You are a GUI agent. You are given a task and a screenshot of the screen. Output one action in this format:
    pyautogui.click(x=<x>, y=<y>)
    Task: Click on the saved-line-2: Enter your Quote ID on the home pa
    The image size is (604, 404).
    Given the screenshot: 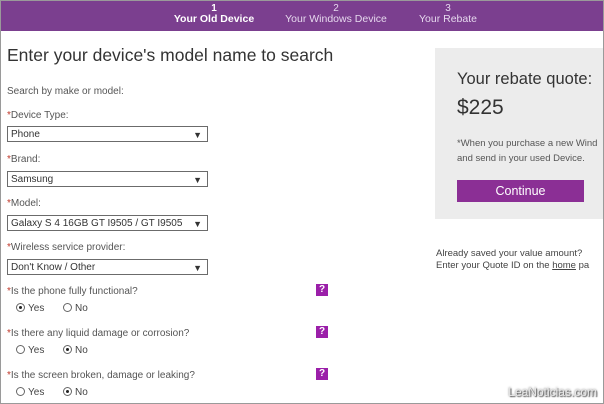 What is the action you would take?
    pyautogui.click(x=512, y=266)
    